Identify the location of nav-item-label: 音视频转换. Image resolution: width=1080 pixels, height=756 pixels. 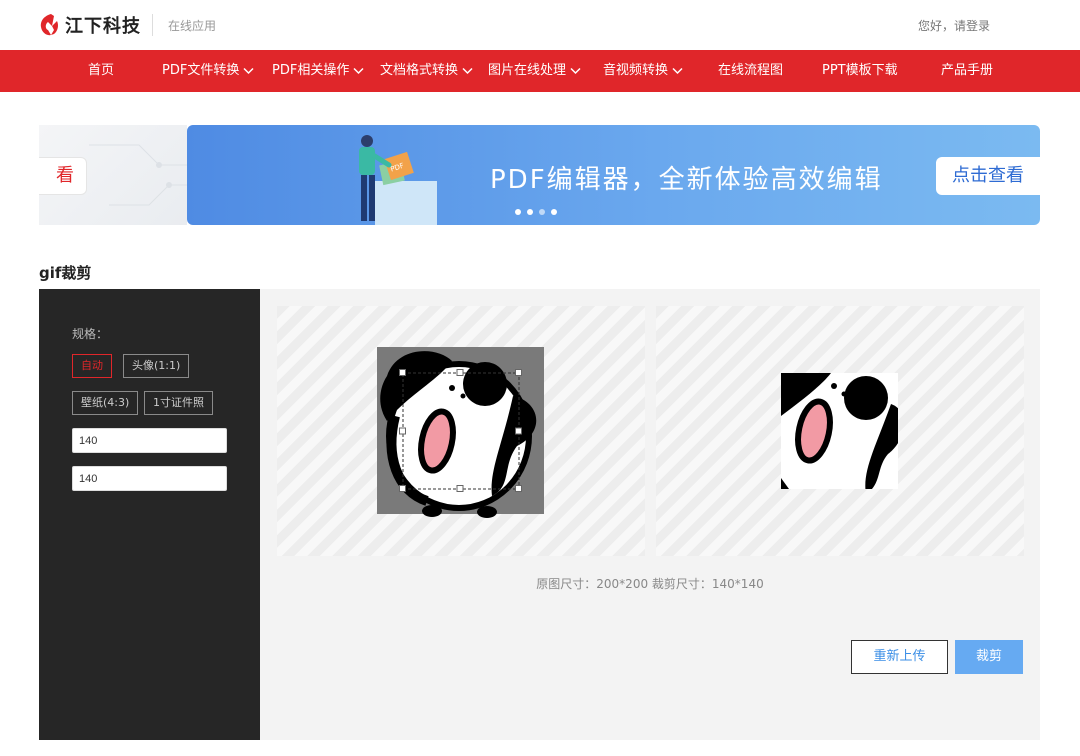
(636, 70).